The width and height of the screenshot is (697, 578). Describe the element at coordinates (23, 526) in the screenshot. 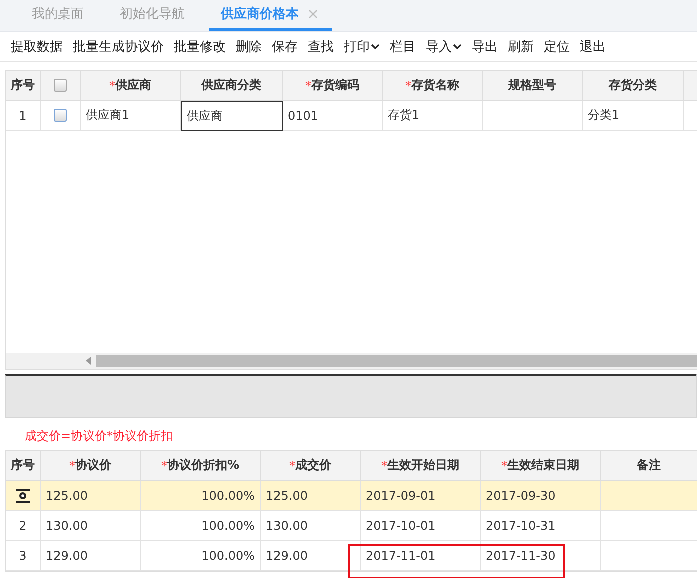

I see `table-cell: 2` at that location.